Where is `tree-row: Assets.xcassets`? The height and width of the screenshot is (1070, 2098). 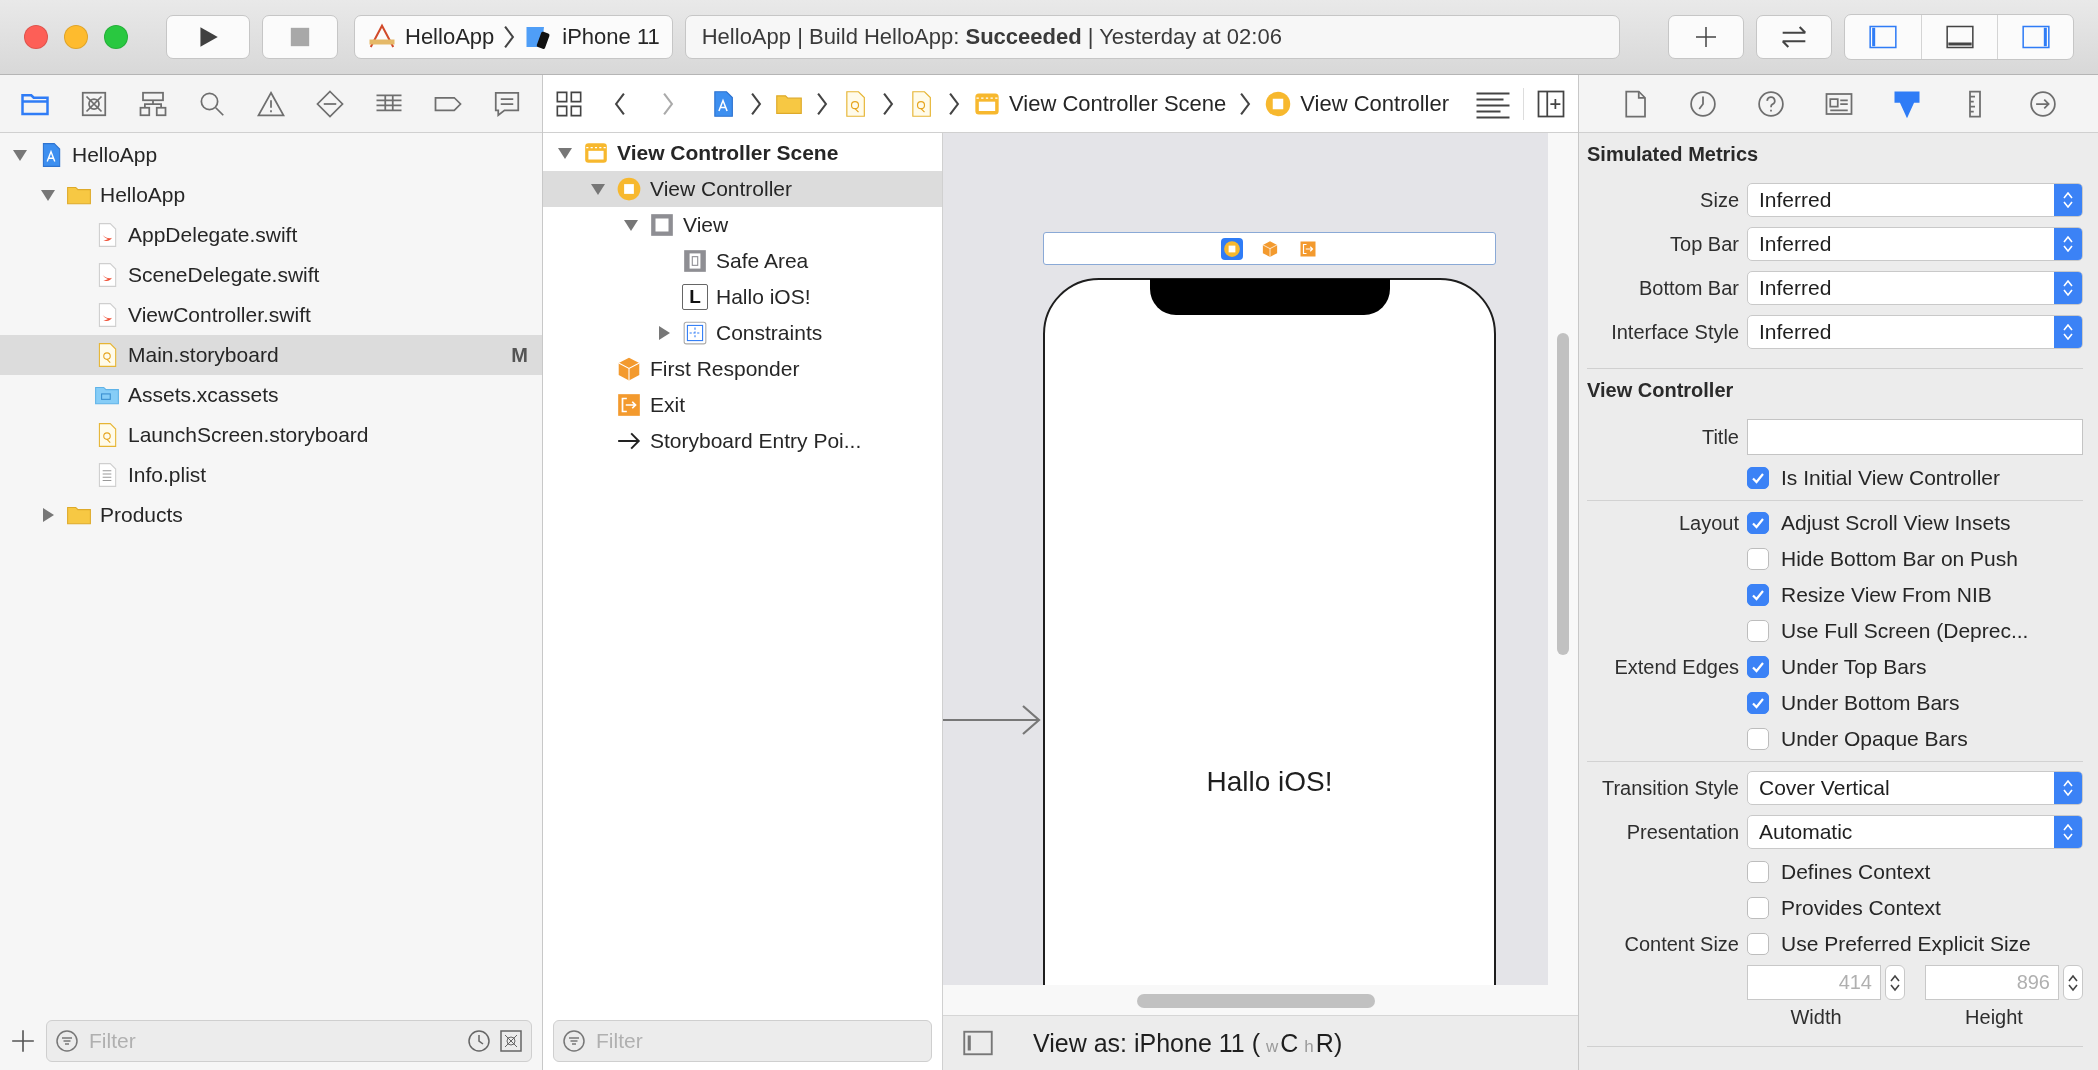 tree-row: Assets.xcassets is located at coordinates (271, 395).